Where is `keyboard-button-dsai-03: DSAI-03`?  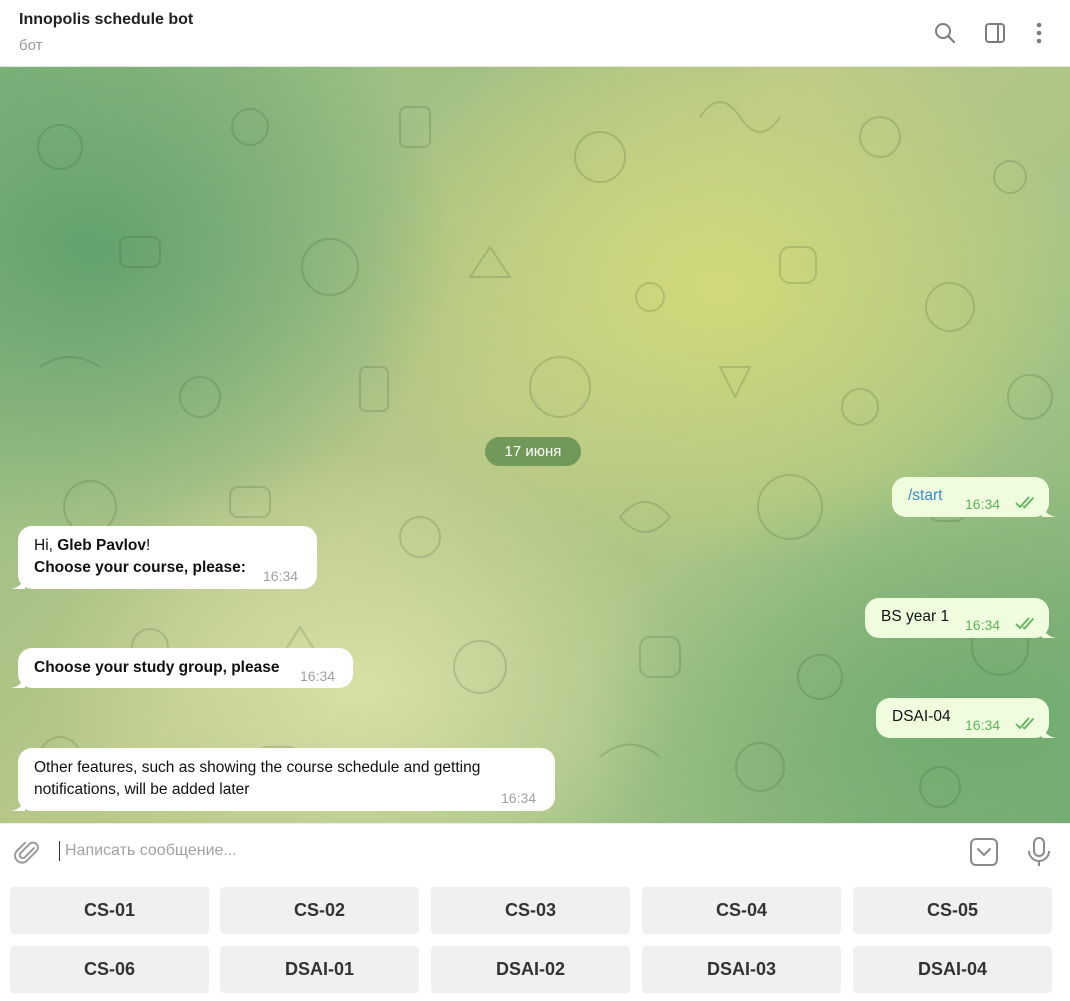
keyboard-button-dsai-03: DSAI-03 is located at coordinates (741, 969).